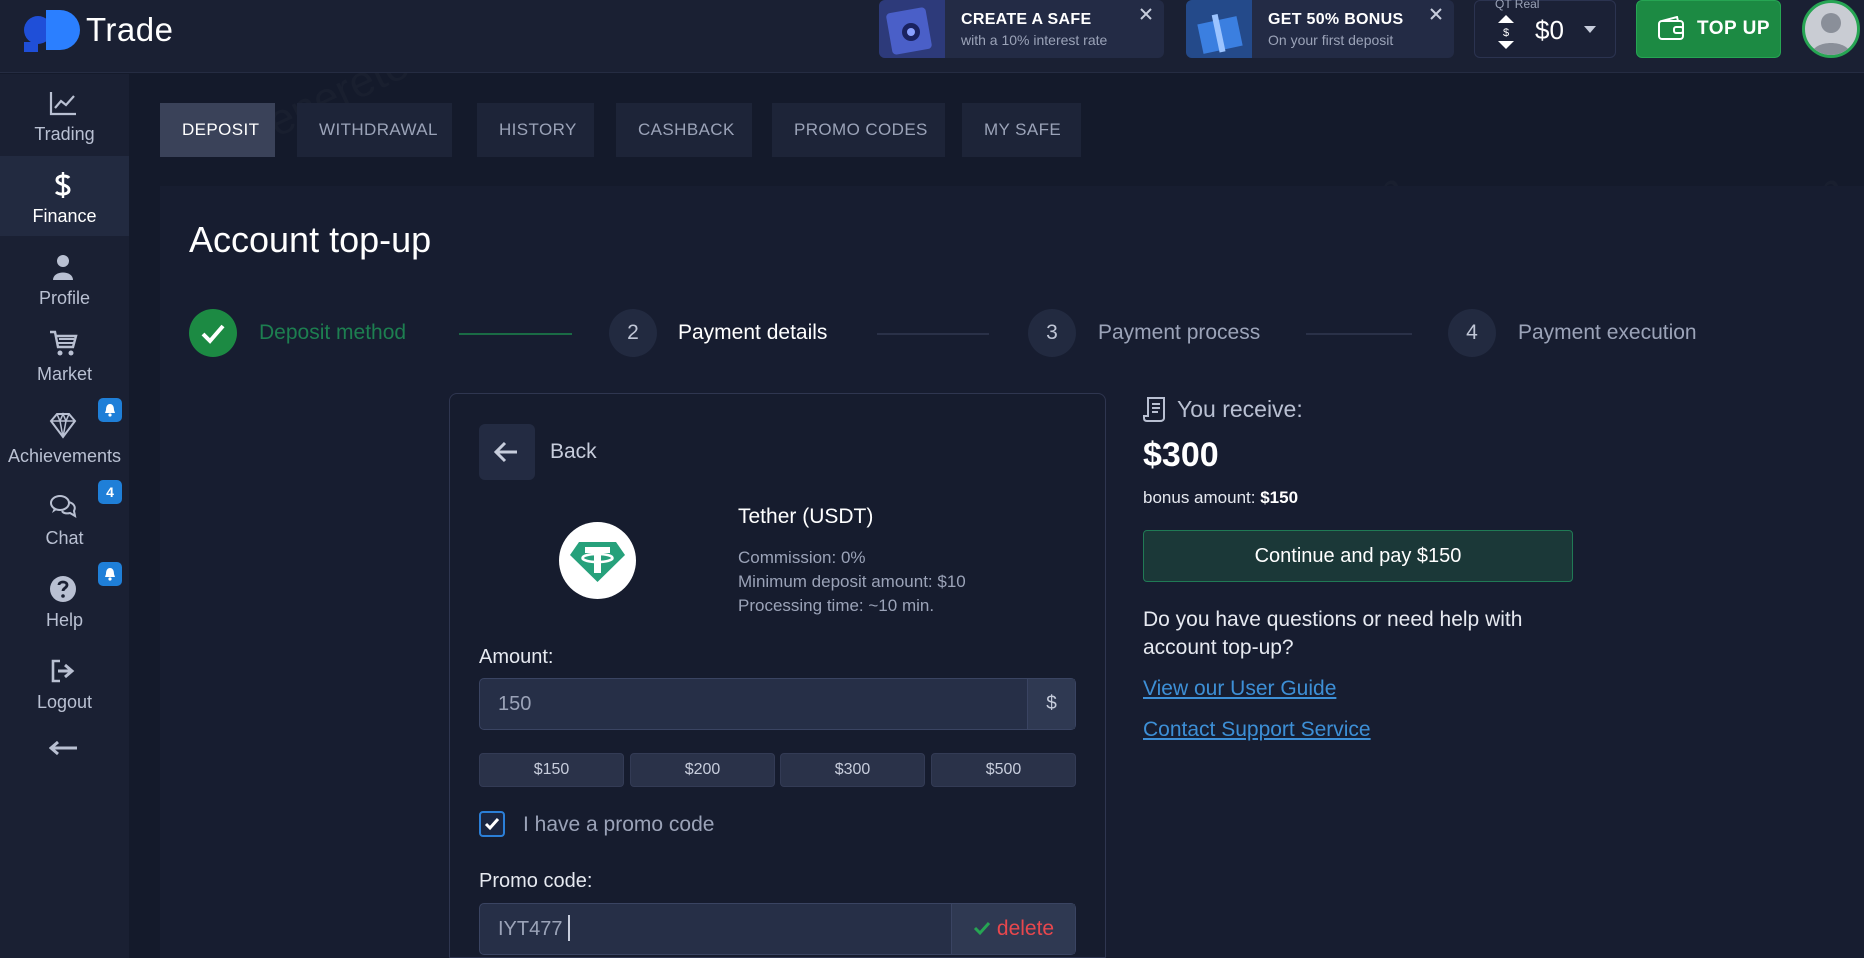 The height and width of the screenshot is (958, 1864). Describe the element at coordinates (1336, 19) in the screenshot. I see `promo-title: GET 50% BONUS` at that location.